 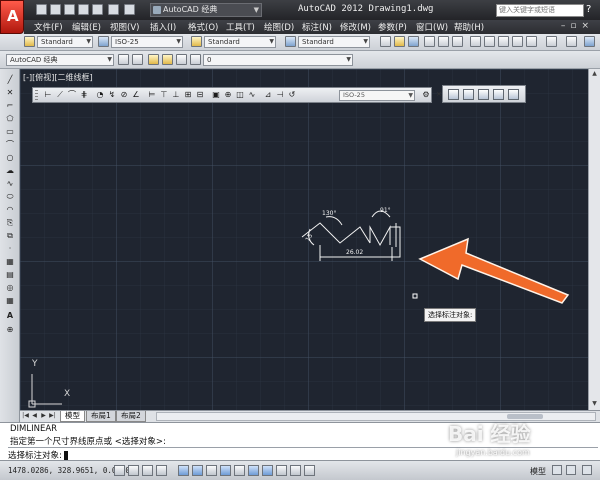 I want to click on hatch-icon: ▦, so click(x=10, y=261).